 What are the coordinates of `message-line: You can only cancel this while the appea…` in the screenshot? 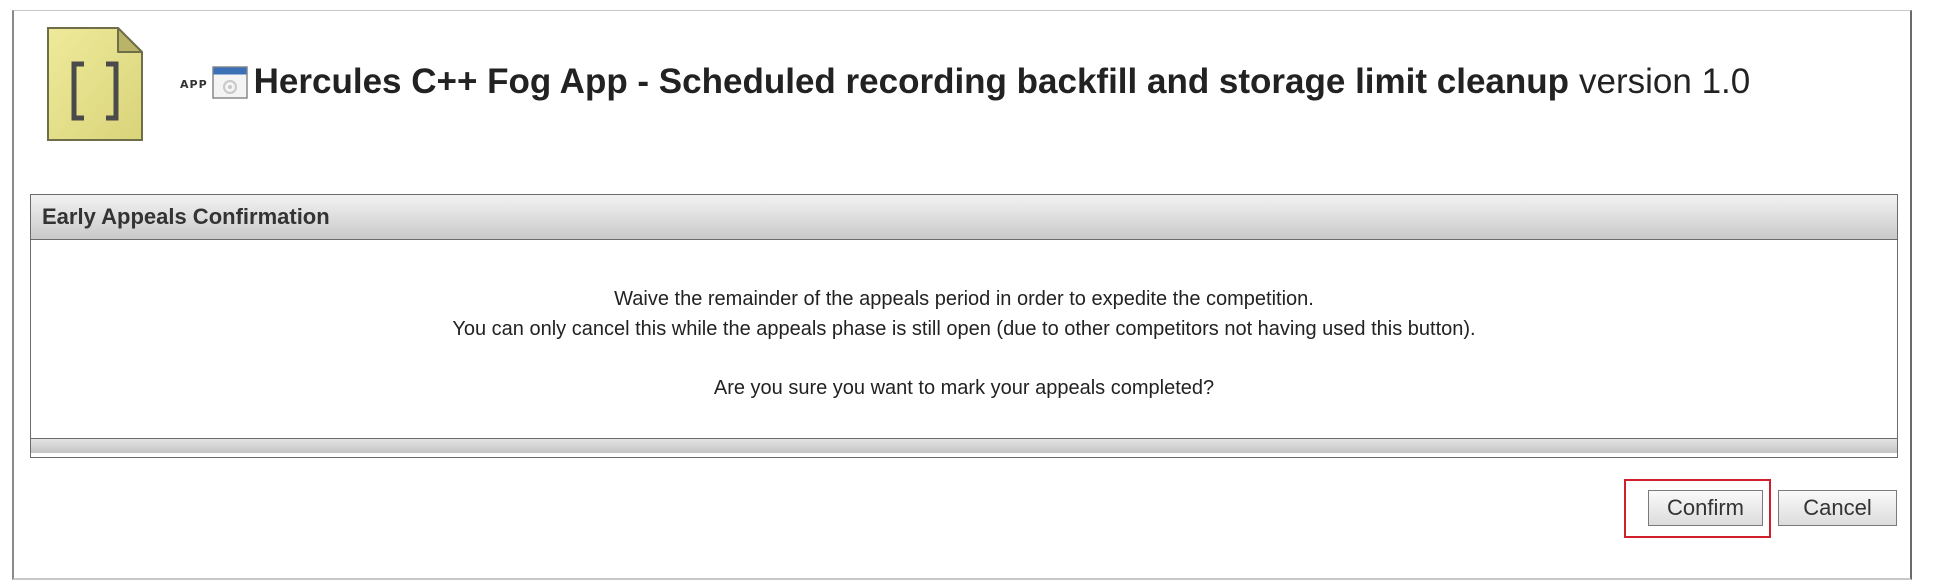 It's located at (964, 329).